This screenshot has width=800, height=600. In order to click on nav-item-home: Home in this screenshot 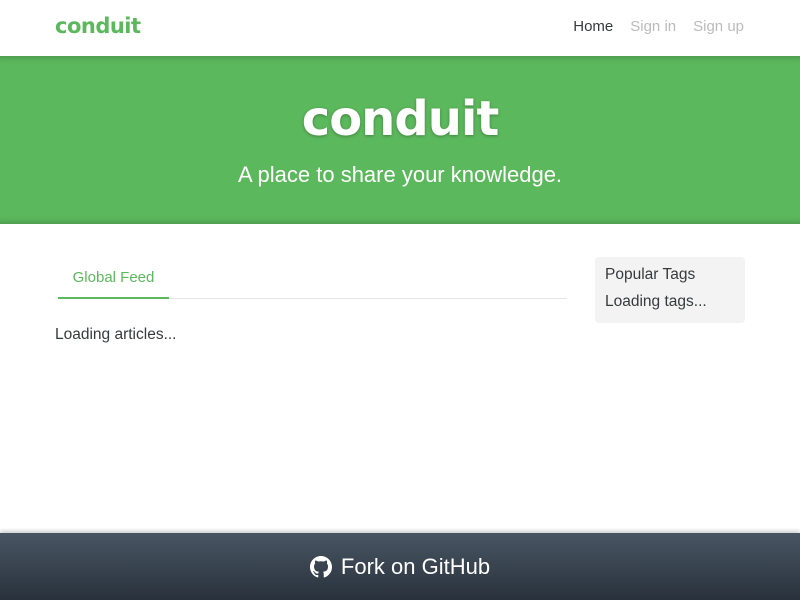, I will do `click(593, 27)`.